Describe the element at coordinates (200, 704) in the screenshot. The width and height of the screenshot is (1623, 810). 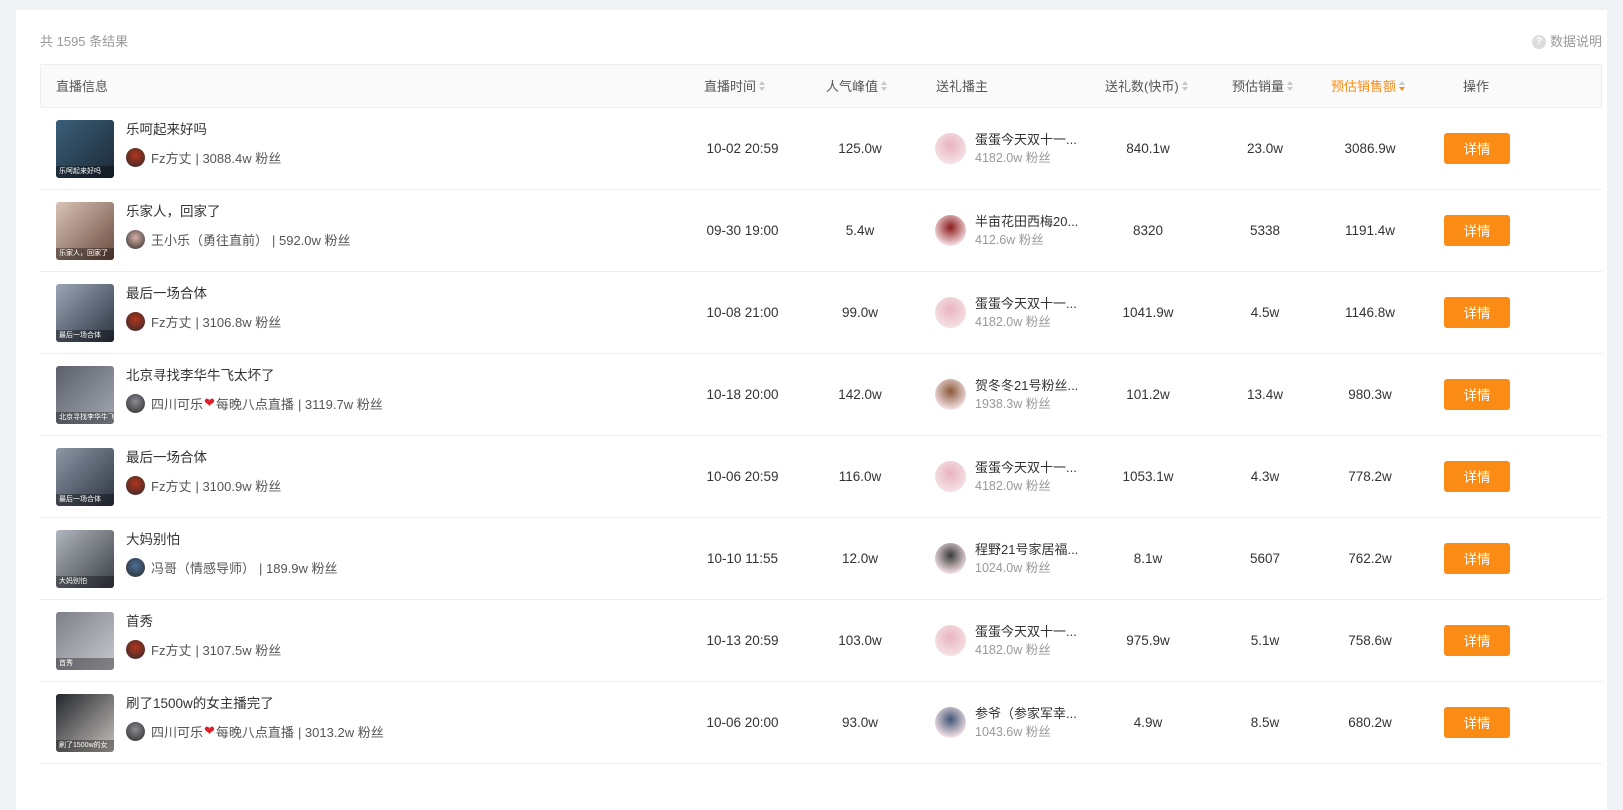
I see `live-title: 刷了1500w的女主播完了` at that location.